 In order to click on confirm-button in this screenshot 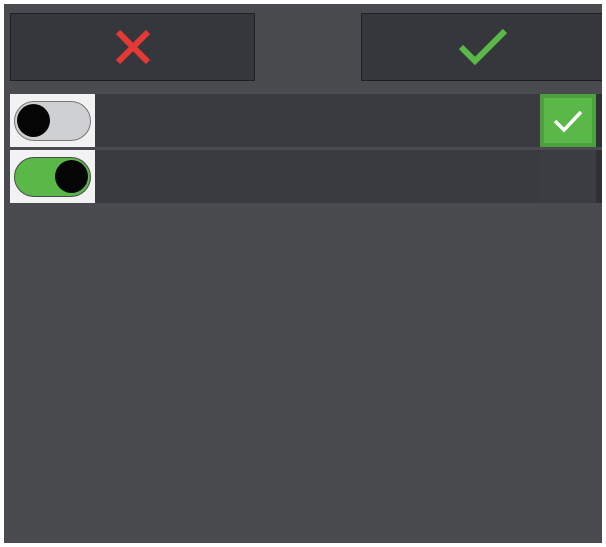, I will do `click(481, 47)`.